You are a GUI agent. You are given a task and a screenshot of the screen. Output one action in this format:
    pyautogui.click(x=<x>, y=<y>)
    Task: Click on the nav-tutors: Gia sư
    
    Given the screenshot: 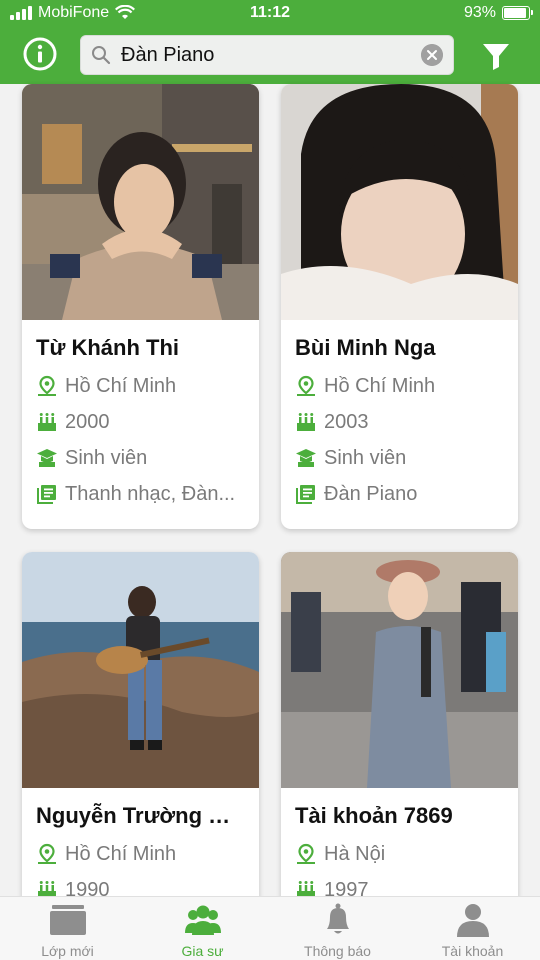 What is the action you would take?
    pyautogui.click(x=202, y=928)
    